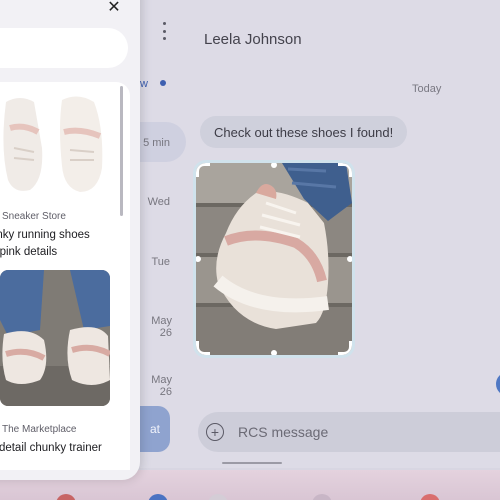  What do you see at coordinates (427, 89) in the screenshot?
I see `day-divider: Today` at bounding box center [427, 89].